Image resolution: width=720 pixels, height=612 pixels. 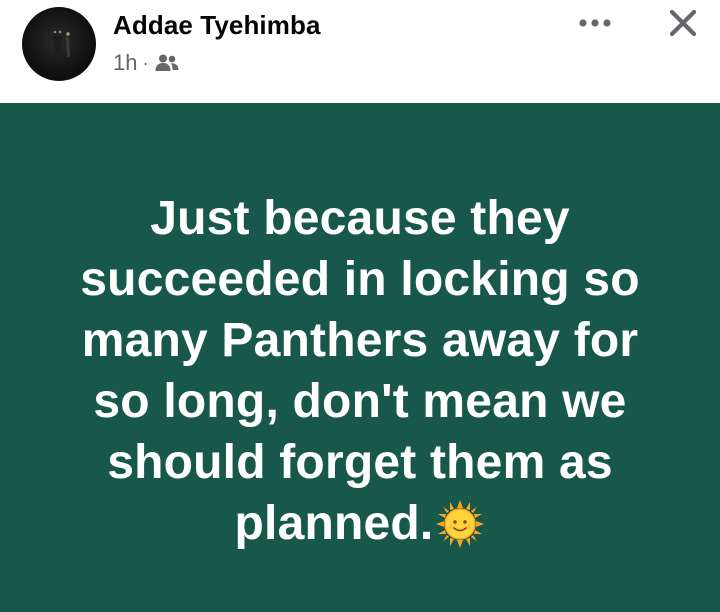 I want to click on post-text-line-end: planned., so click(x=334, y=523).